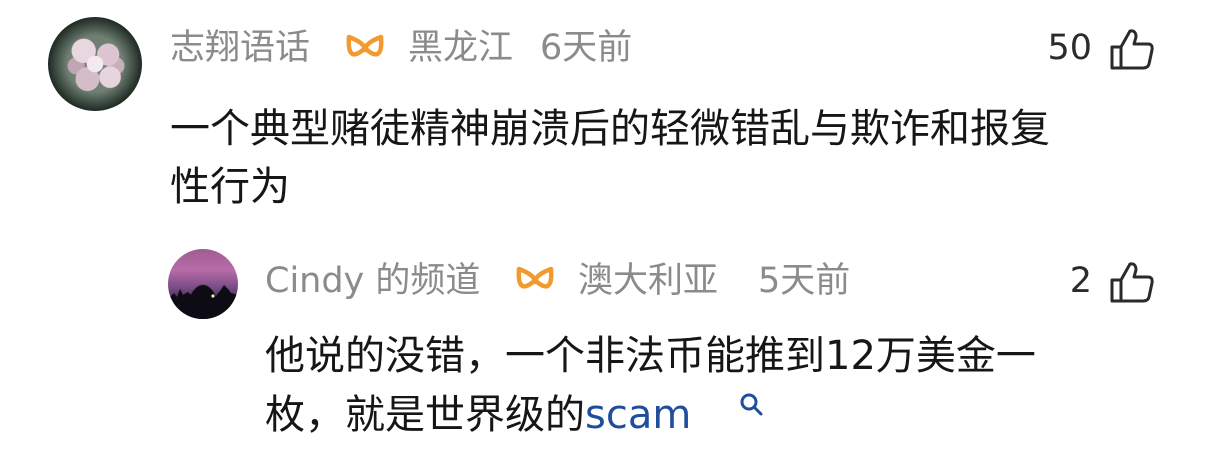  What do you see at coordinates (1069, 48) in the screenshot?
I see `like-count: 50` at bounding box center [1069, 48].